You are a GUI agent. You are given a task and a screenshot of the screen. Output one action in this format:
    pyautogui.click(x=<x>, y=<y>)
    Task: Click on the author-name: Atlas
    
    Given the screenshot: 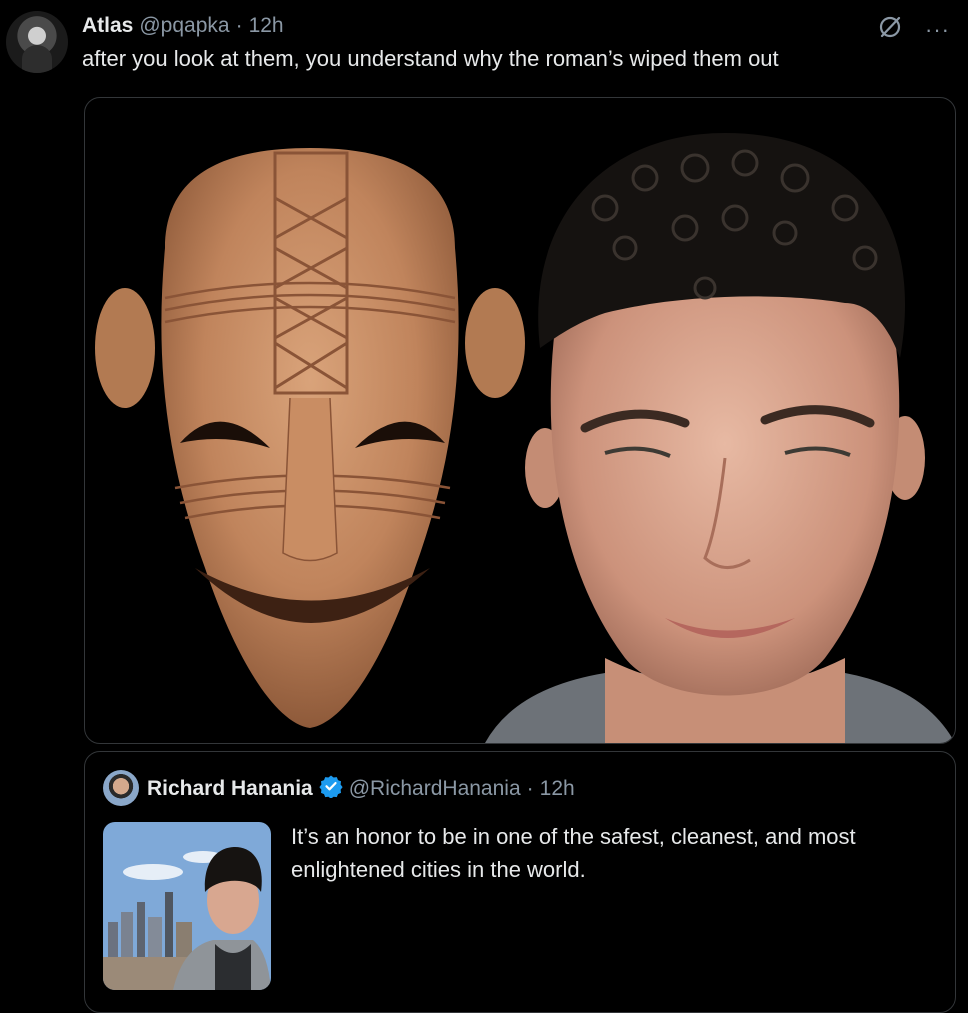 What is the action you would take?
    pyautogui.click(x=107, y=26)
    